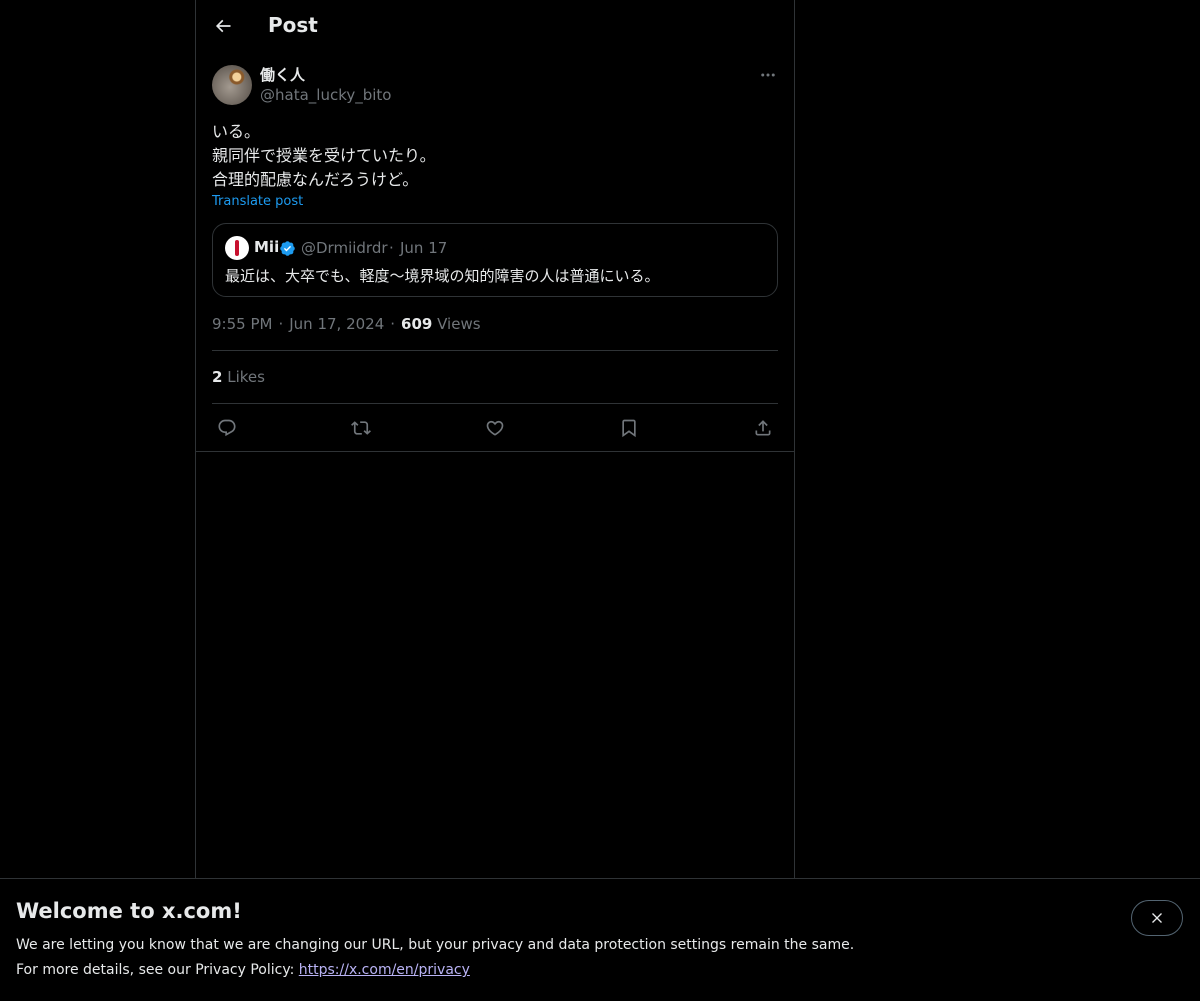 This screenshot has width=1200, height=1001. Describe the element at coordinates (287, 248) in the screenshot. I see `verified-badge-icon` at that location.